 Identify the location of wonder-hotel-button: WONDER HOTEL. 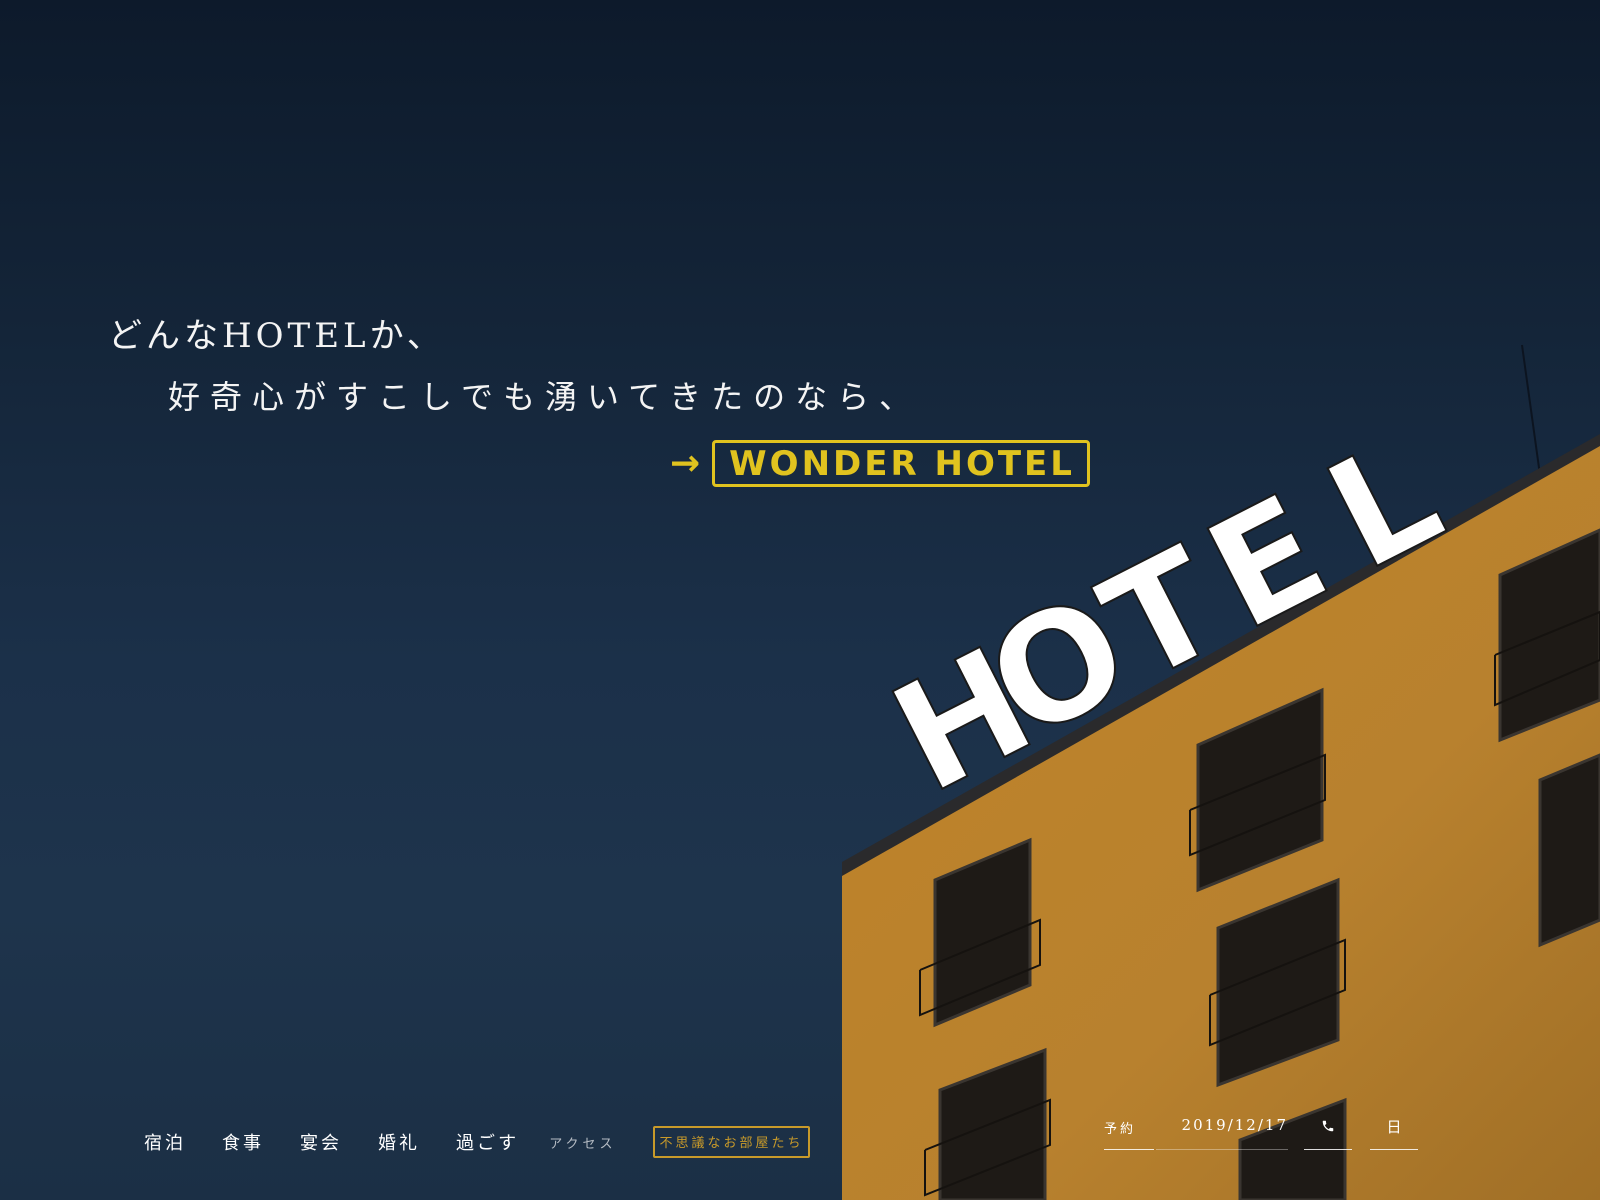
(901, 463).